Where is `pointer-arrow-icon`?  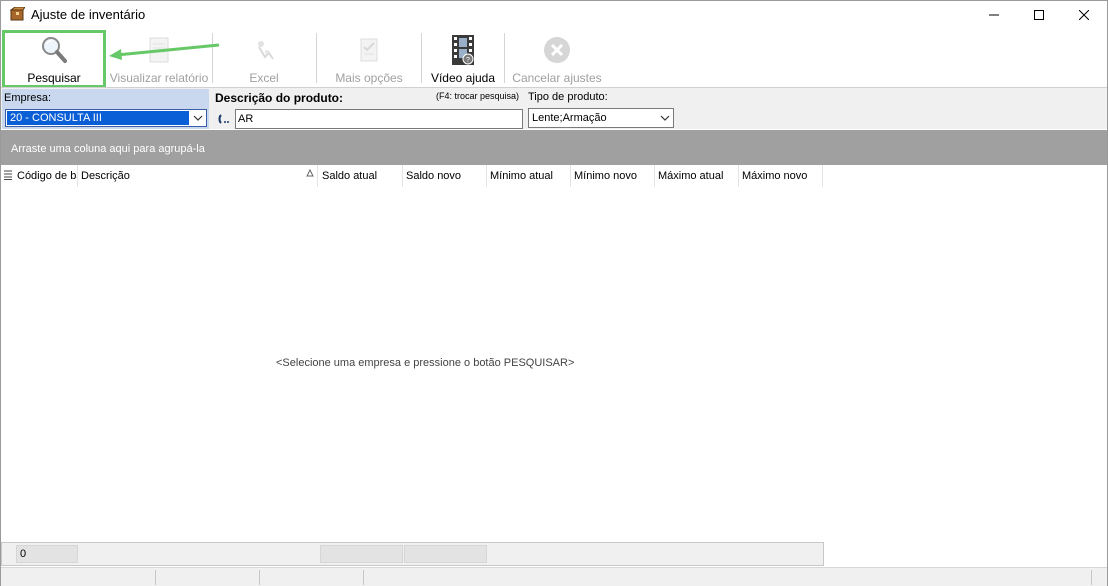 pointer-arrow-icon is located at coordinates (164, 51).